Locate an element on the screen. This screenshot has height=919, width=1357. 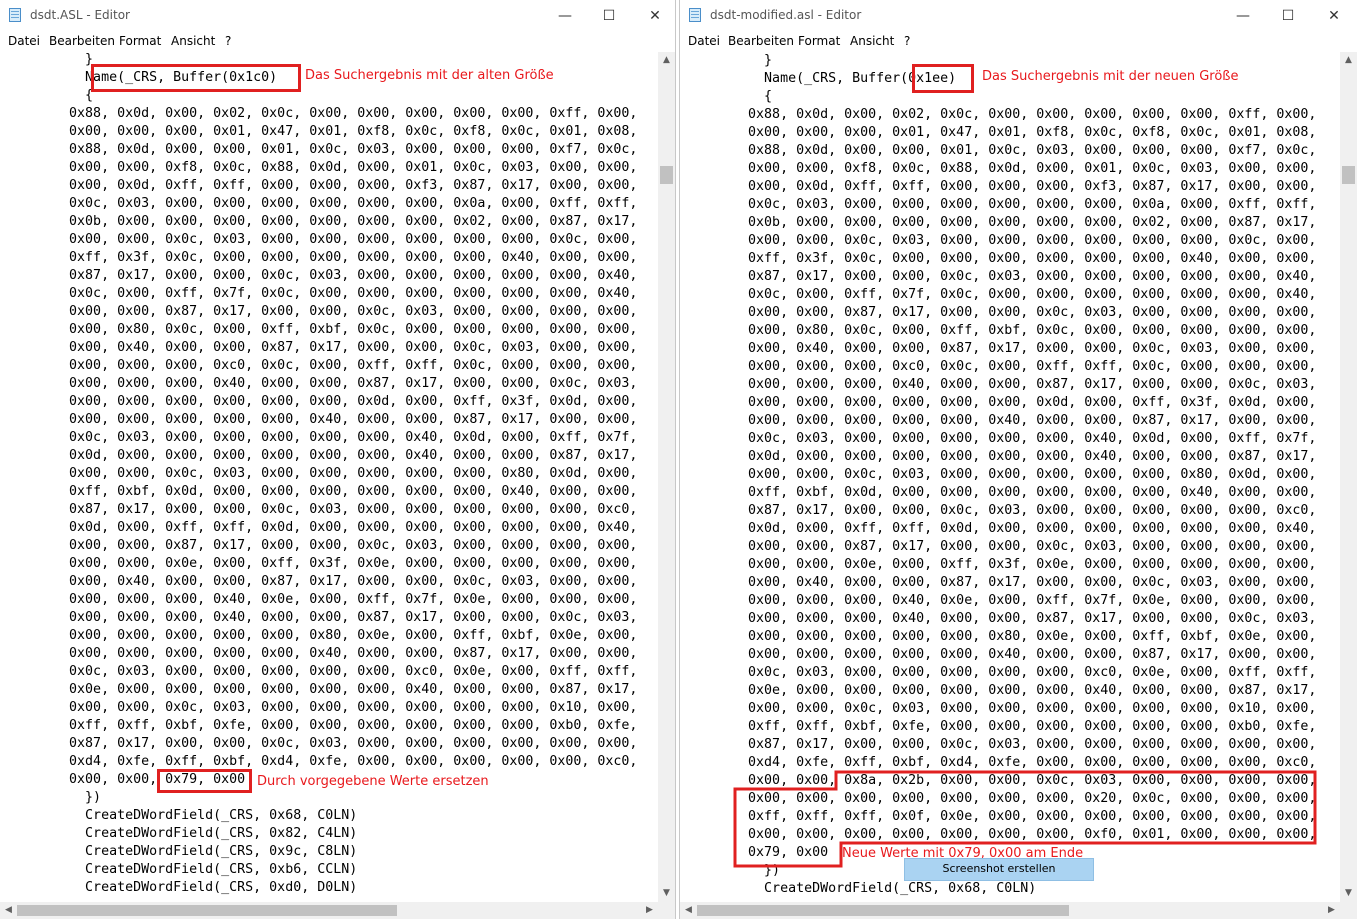
menu-format: Format is located at coordinates (140, 41).